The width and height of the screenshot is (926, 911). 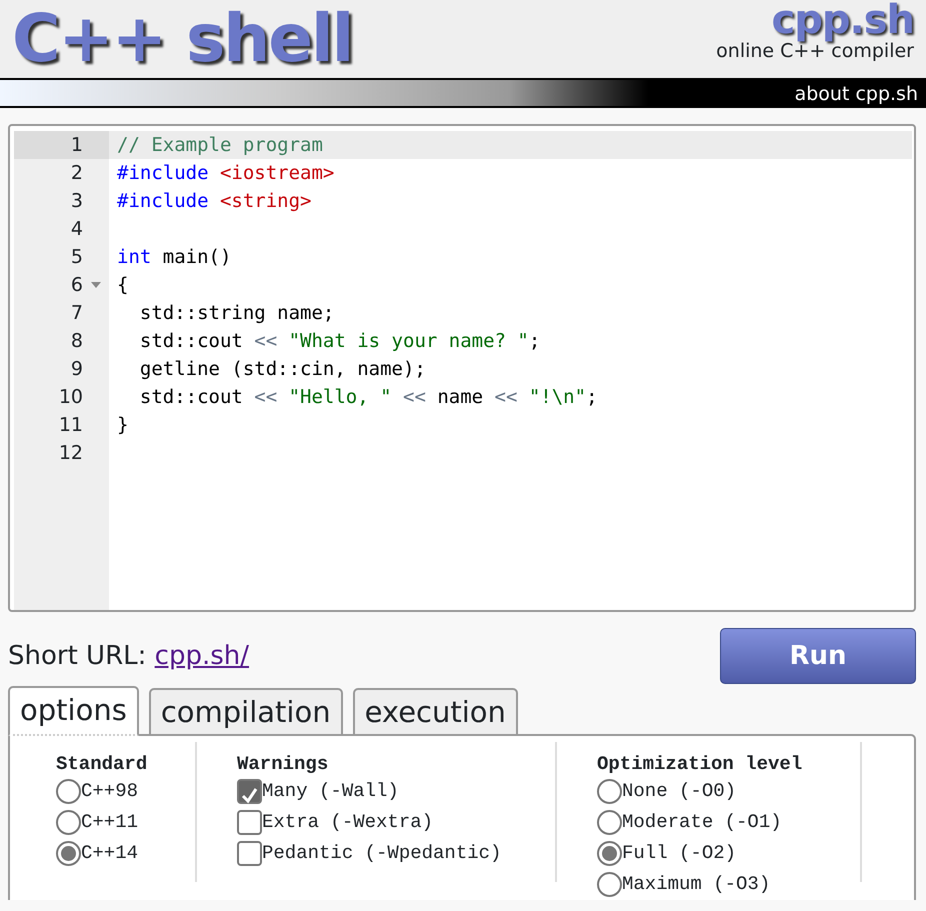 I want to click on option-label: None (-O0), so click(x=679, y=791).